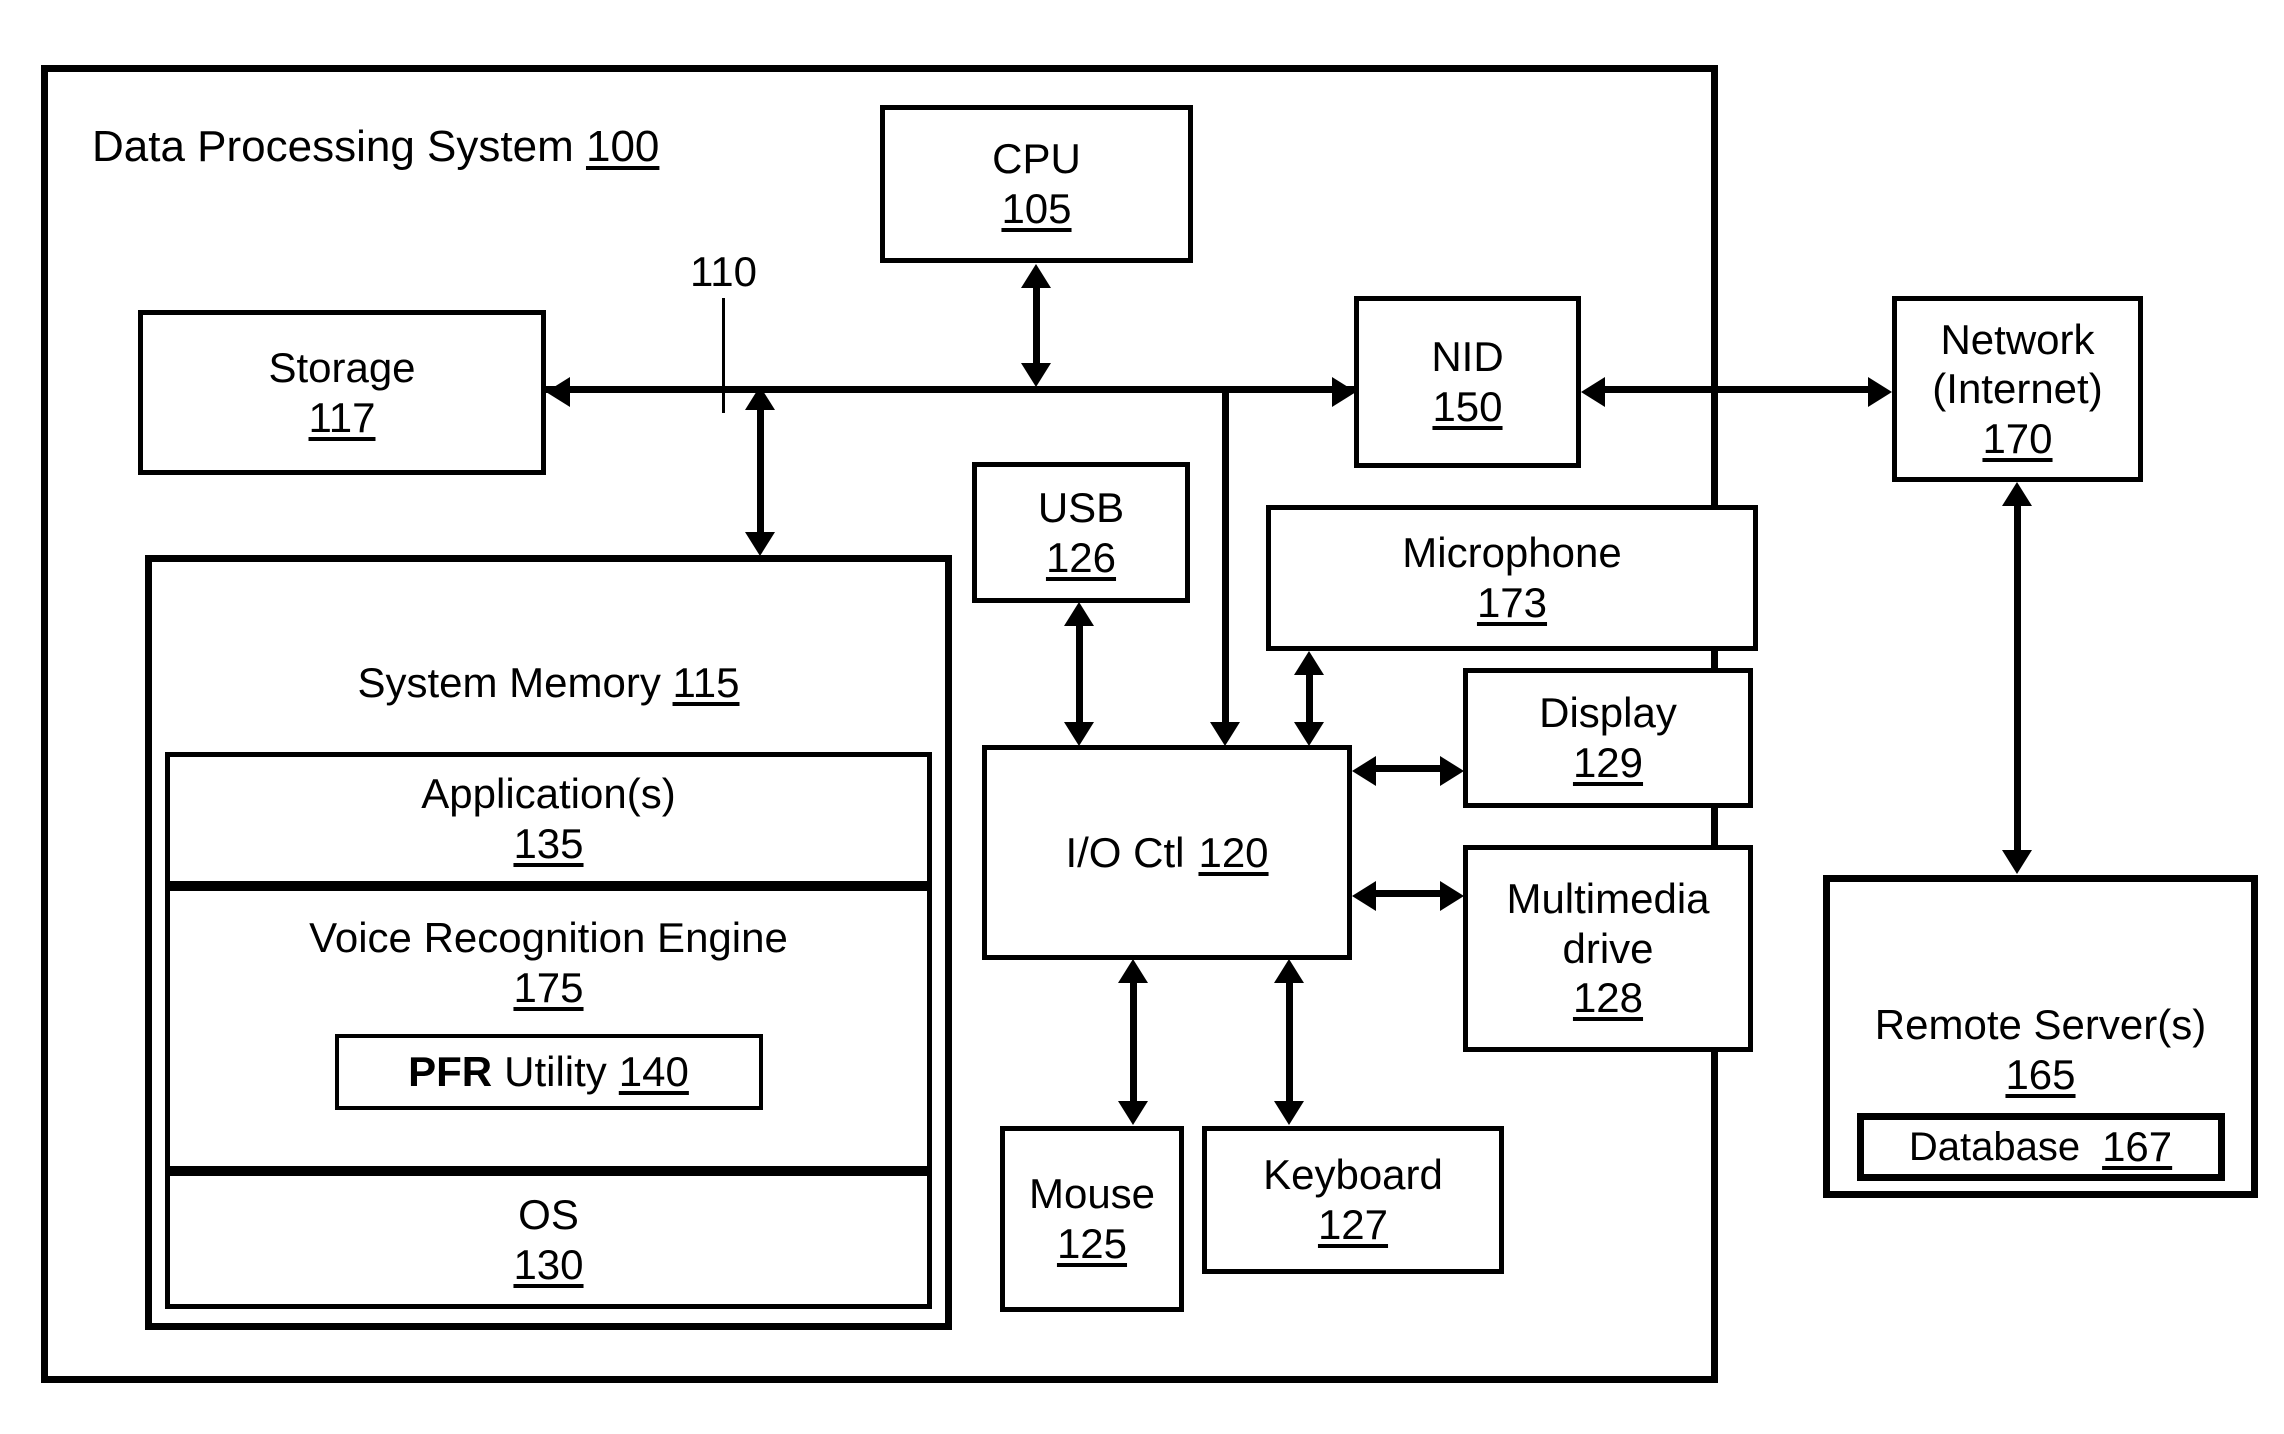 This screenshot has height=1434, width=2284. Describe the element at coordinates (1407, 893) in the screenshot. I see `ioctl-multimedia-connector` at that location.